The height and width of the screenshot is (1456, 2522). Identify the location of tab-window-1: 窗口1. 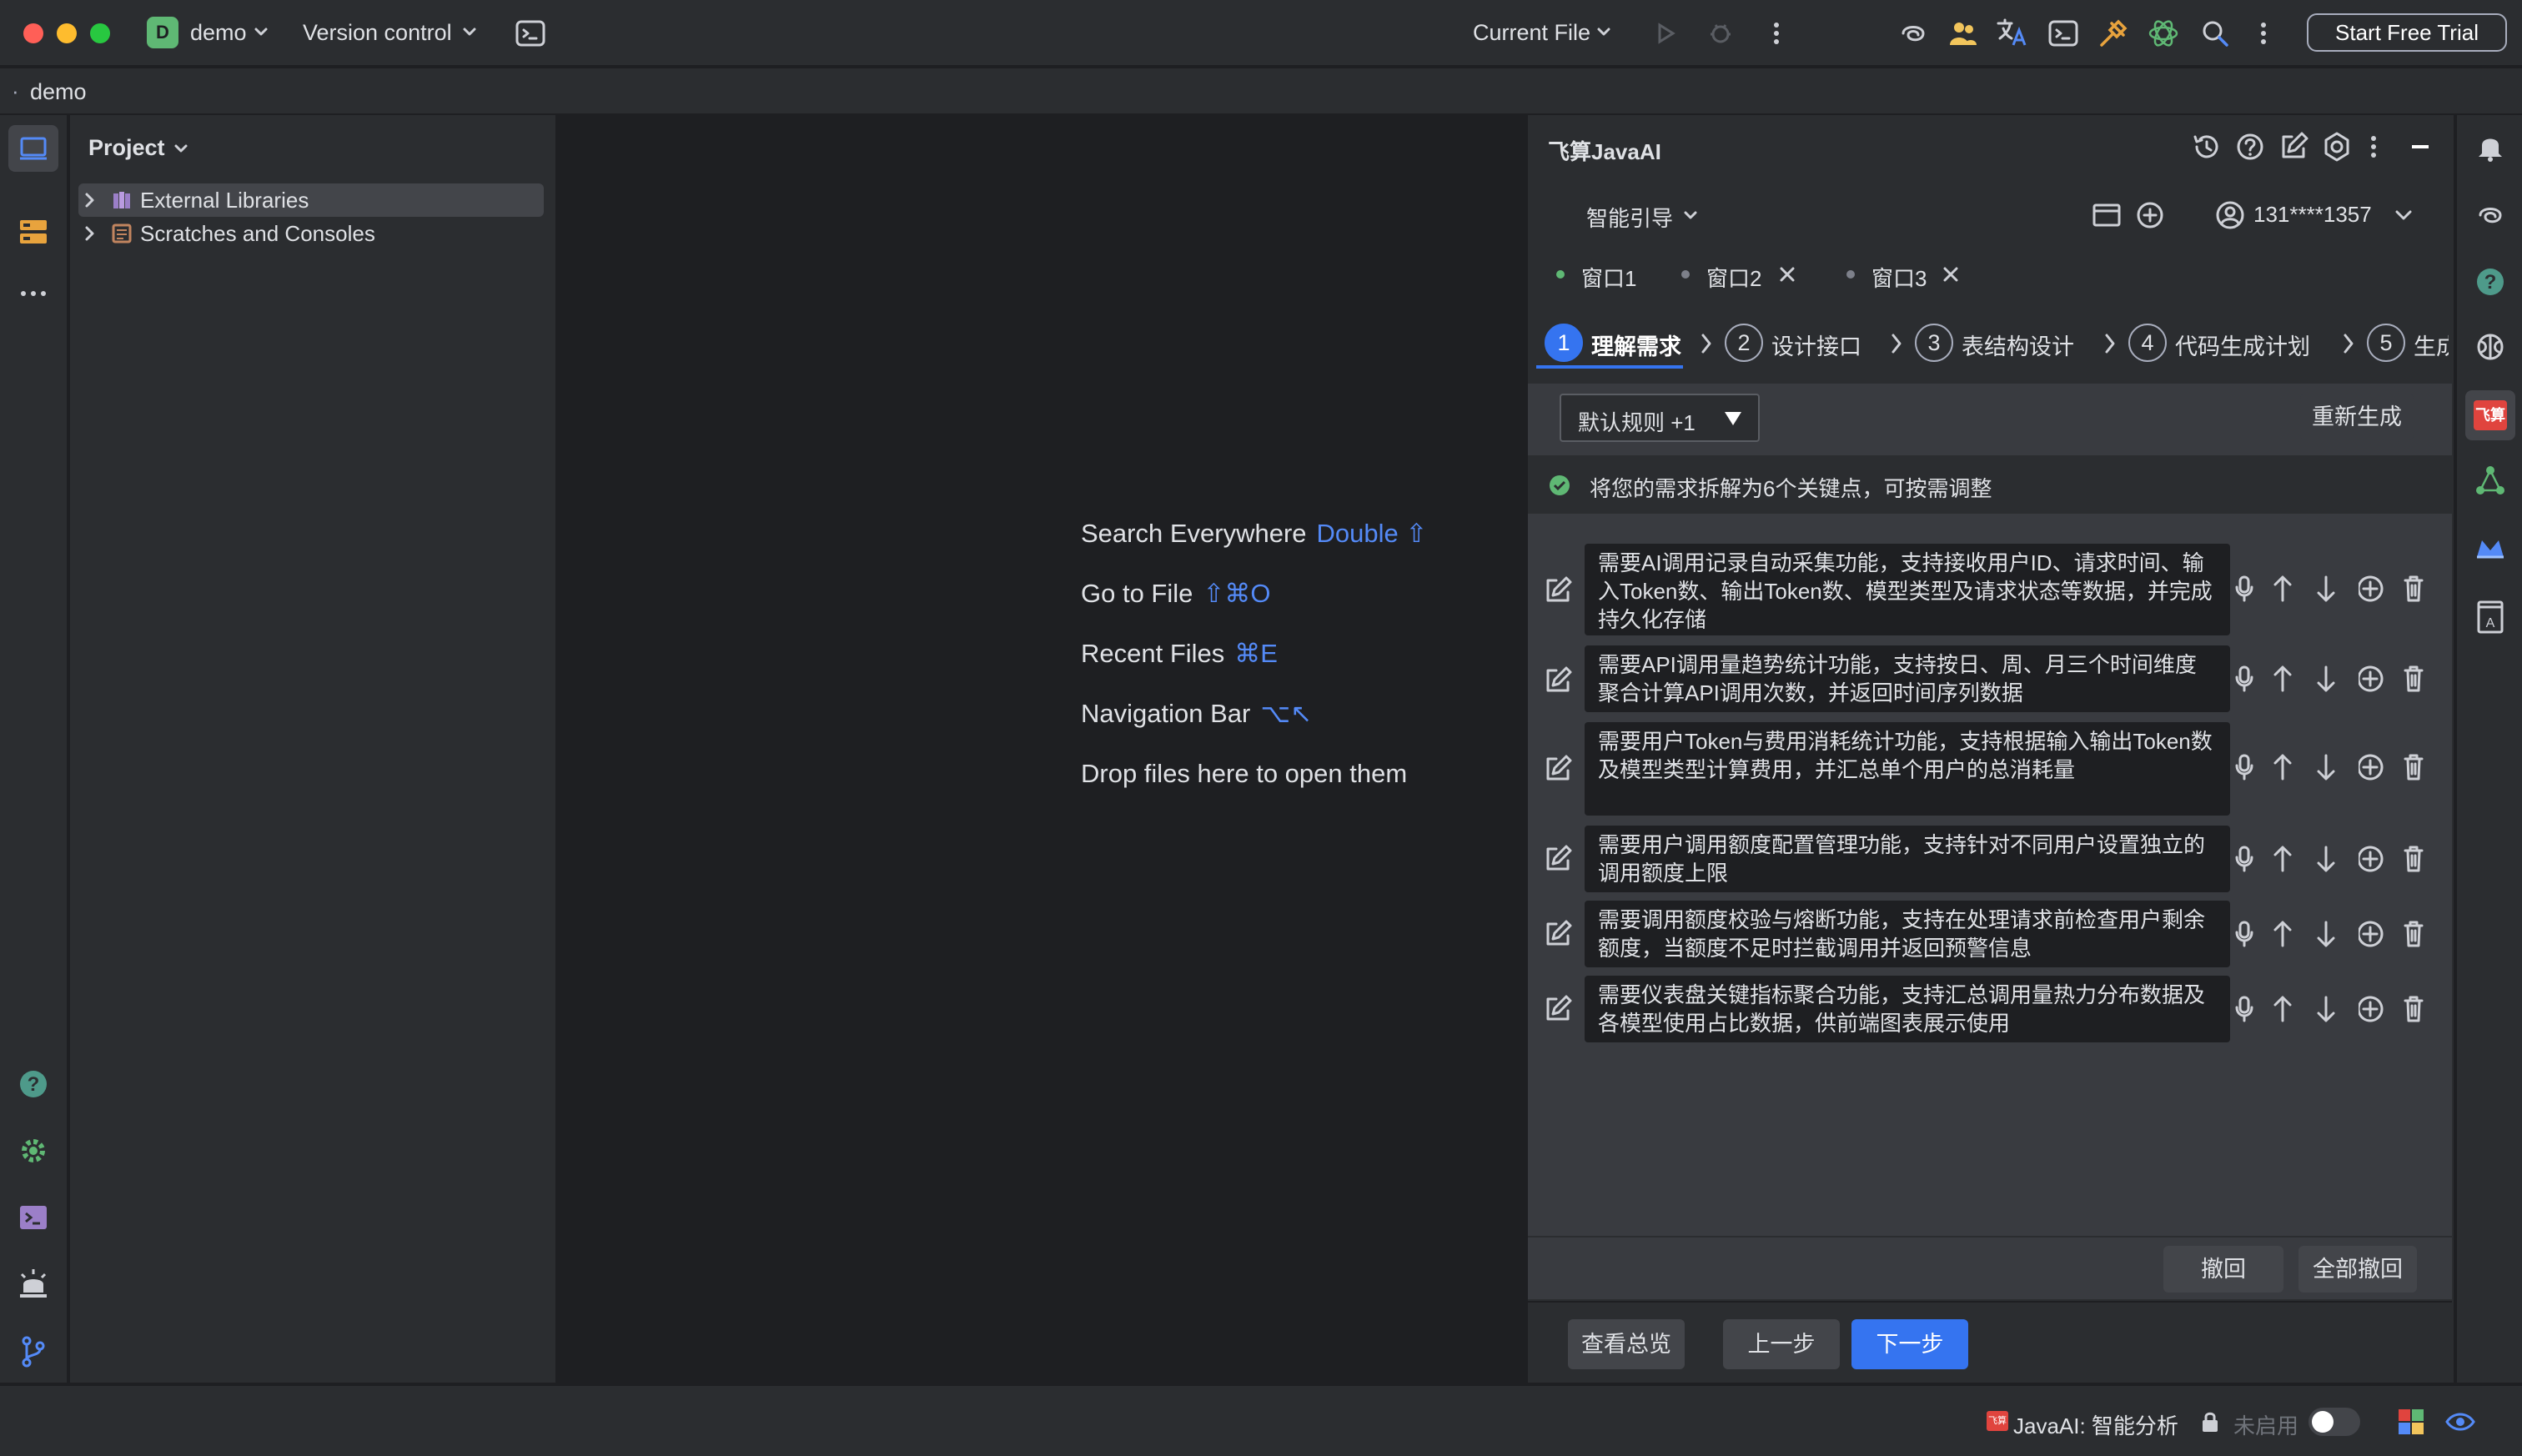
(1608, 277).